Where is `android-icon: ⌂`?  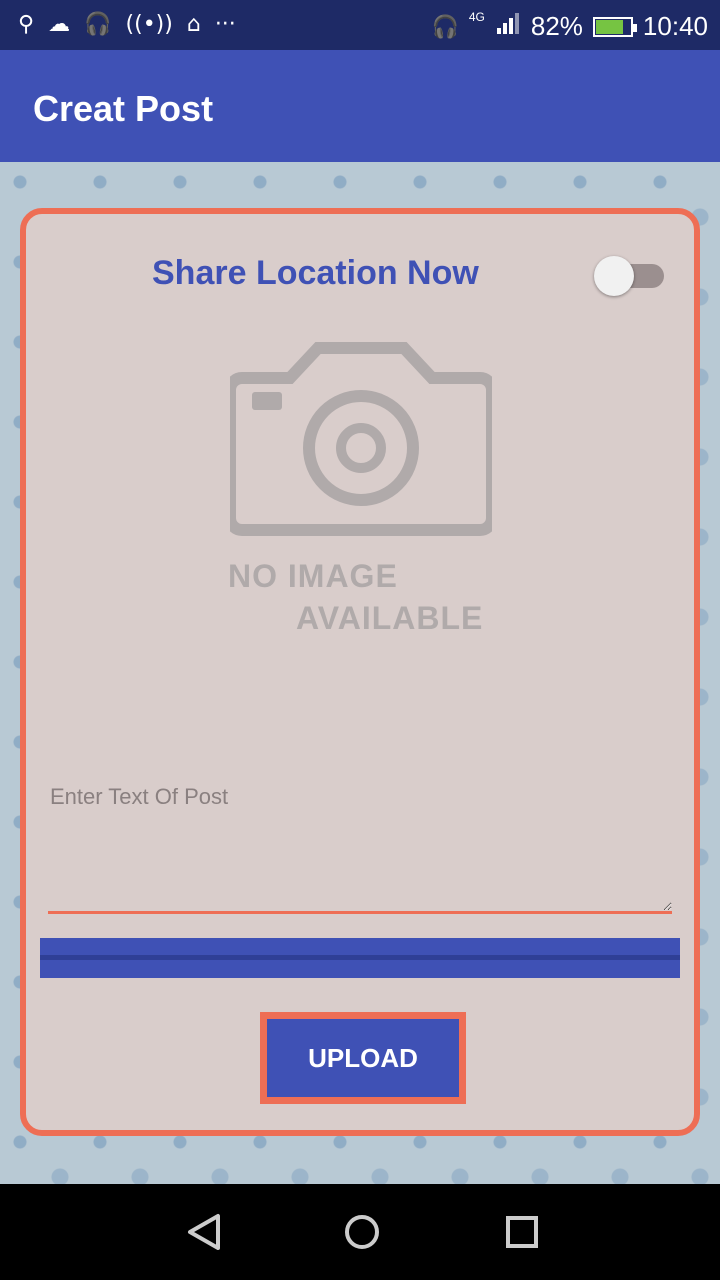 android-icon: ⌂ is located at coordinates (193, 24).